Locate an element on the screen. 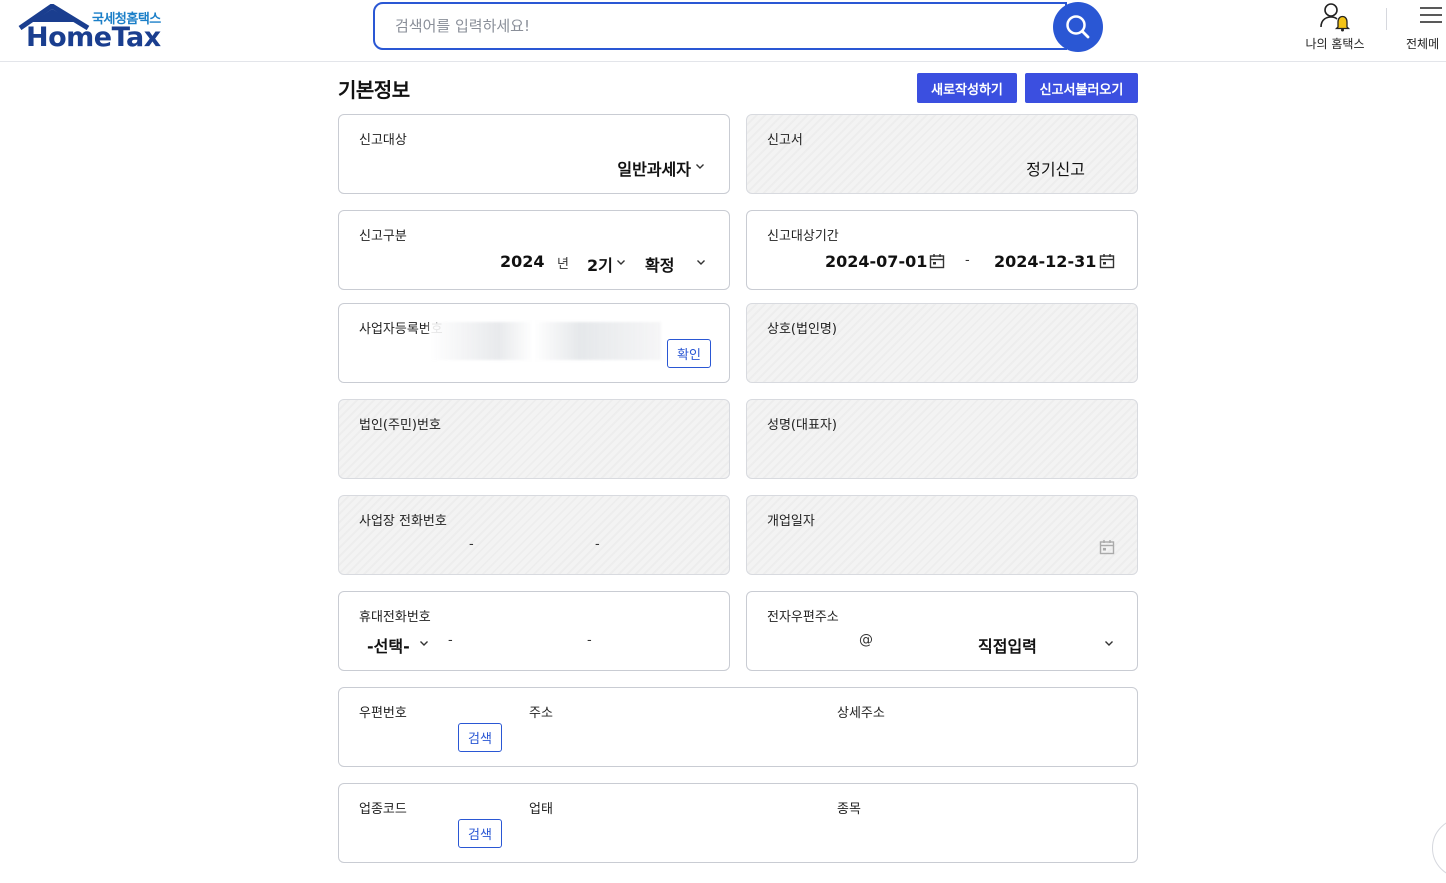 The image size is (1446, 883). hometax-logo: 국세청홈택스 HomeTax is located at coordinates (98, 30).